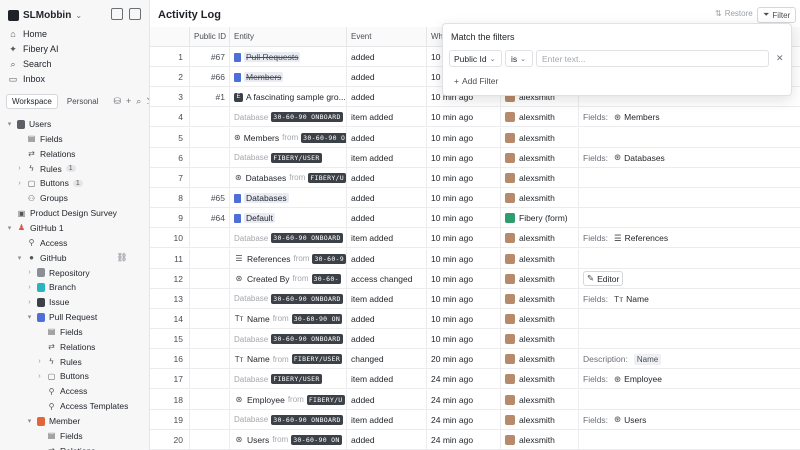 The width and height of the screenshot is (800, 450). I want to click on changes-value-chip: ⊛ Employee, so click(638, 379).